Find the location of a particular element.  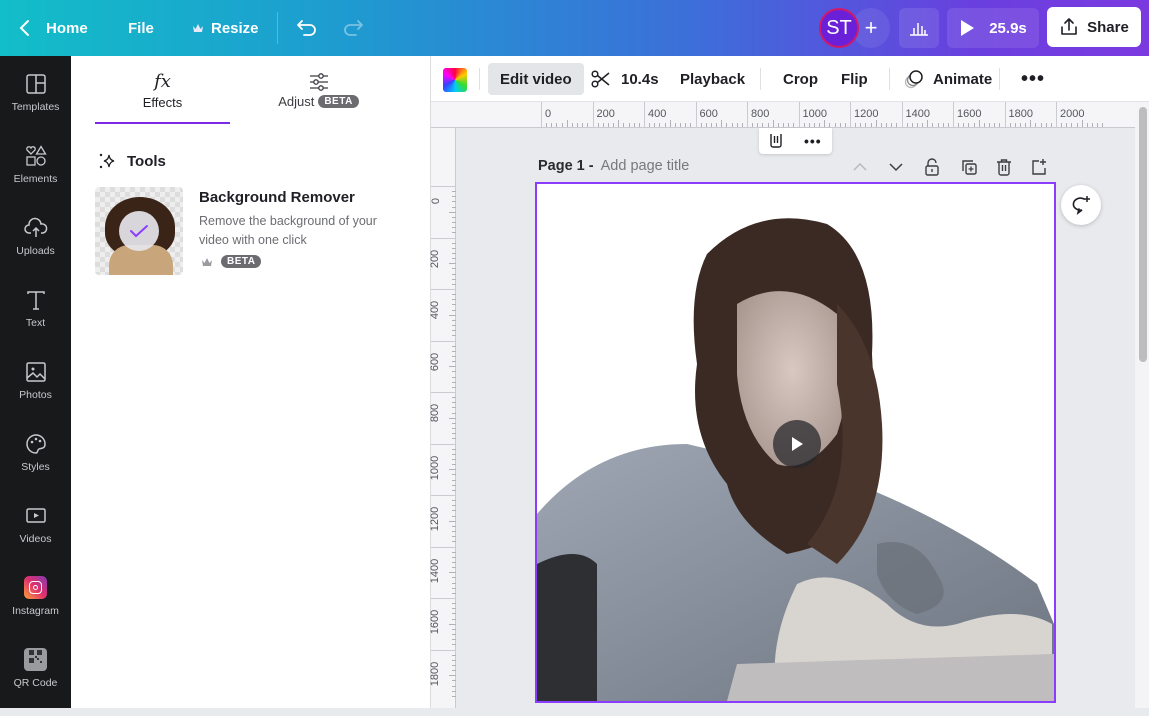

share-label: Share is located at coordinates (1108, 27).